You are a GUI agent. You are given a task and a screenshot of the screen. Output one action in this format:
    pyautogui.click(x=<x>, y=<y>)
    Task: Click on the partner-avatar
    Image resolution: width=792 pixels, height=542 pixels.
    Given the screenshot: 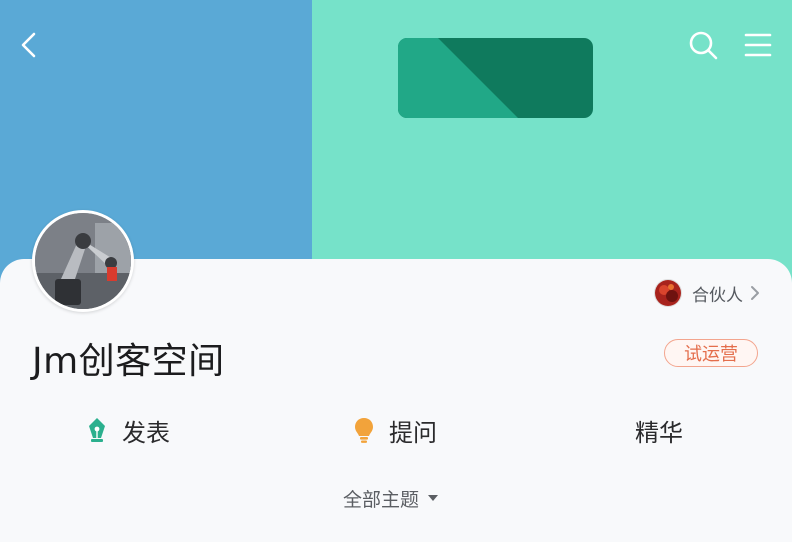 What is the action you would take?
    pyautogui.click(x=668, y=293)
    